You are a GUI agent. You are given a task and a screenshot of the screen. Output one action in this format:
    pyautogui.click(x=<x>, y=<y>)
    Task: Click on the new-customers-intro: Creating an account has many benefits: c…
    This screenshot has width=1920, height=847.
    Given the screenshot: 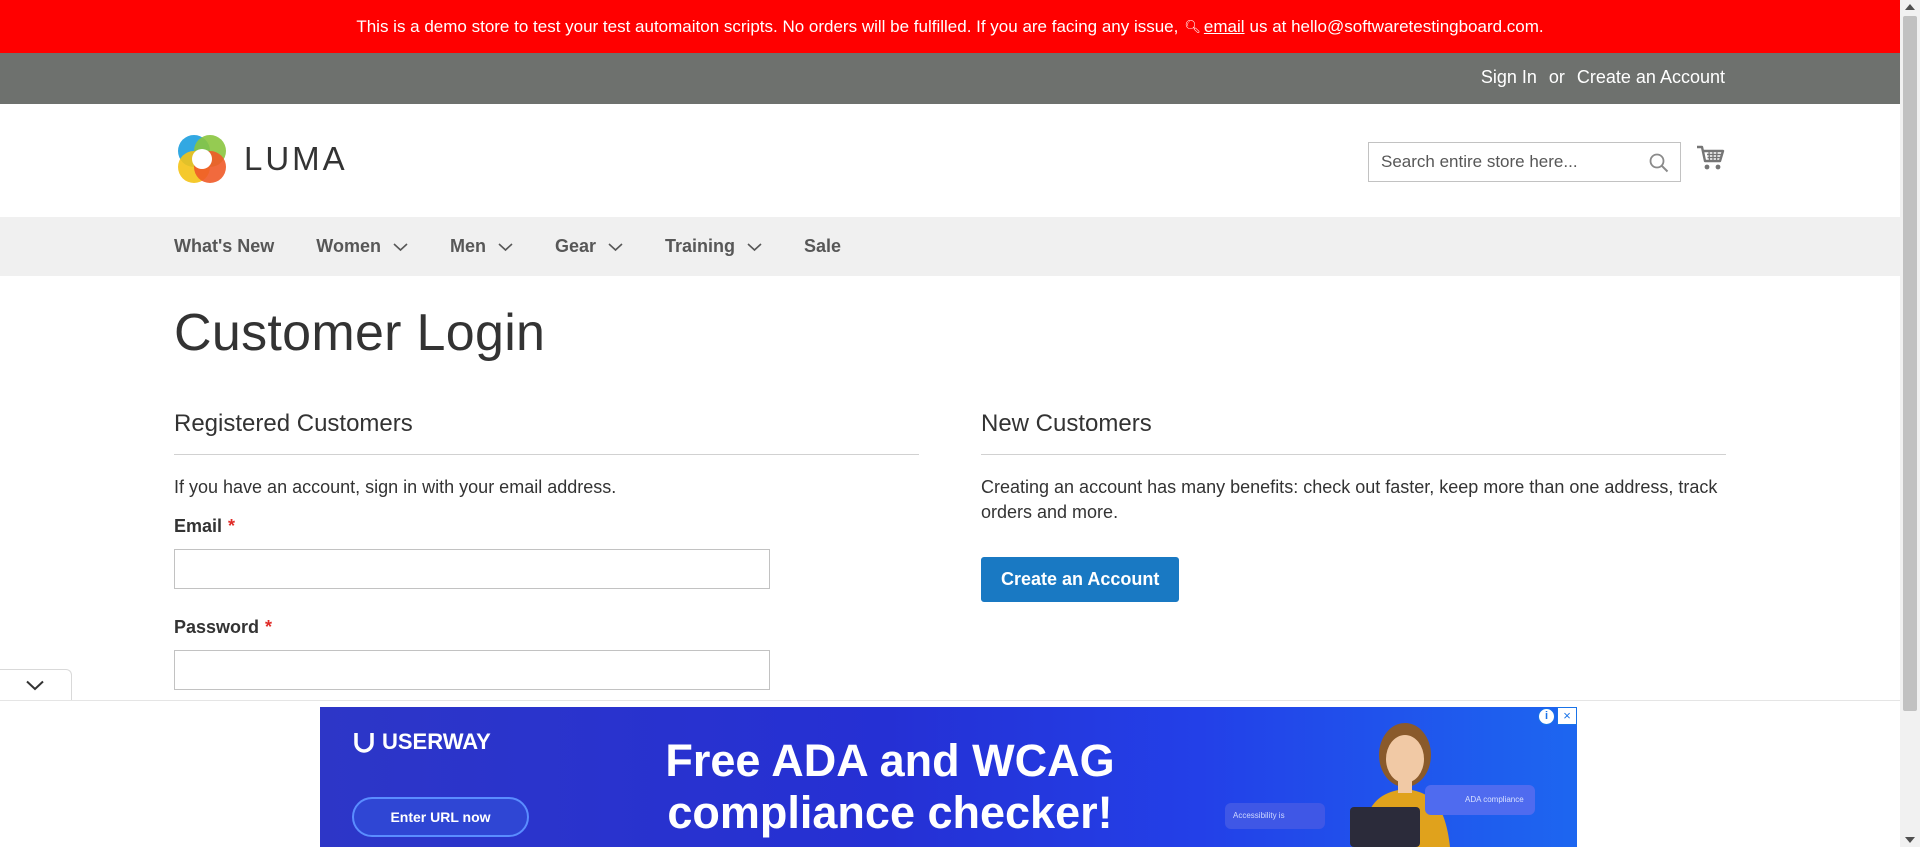 What is the action you would take?
    pyautogui.click(x=1349, y=499)
    